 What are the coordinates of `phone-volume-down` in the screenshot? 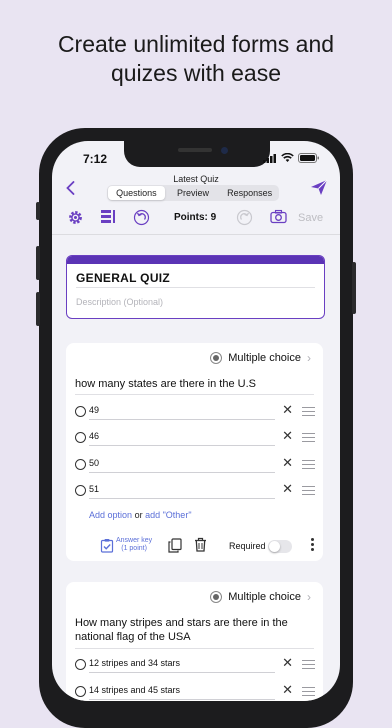 It's located at (38, 309).